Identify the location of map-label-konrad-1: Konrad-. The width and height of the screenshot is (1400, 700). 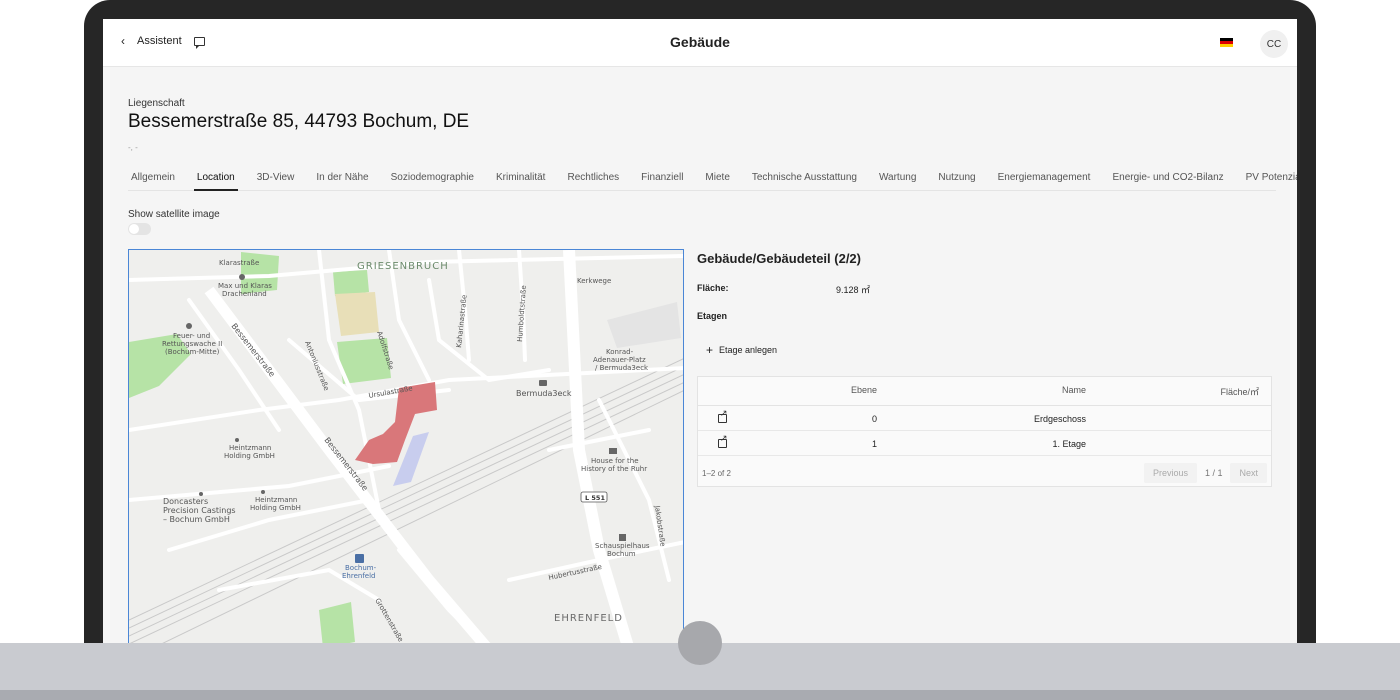
(620, 352).